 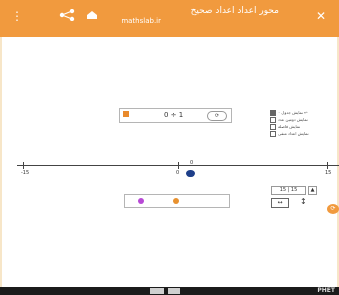 I want to click on option-row: نمایش اعداد منفی, so click(x=301, y=133).